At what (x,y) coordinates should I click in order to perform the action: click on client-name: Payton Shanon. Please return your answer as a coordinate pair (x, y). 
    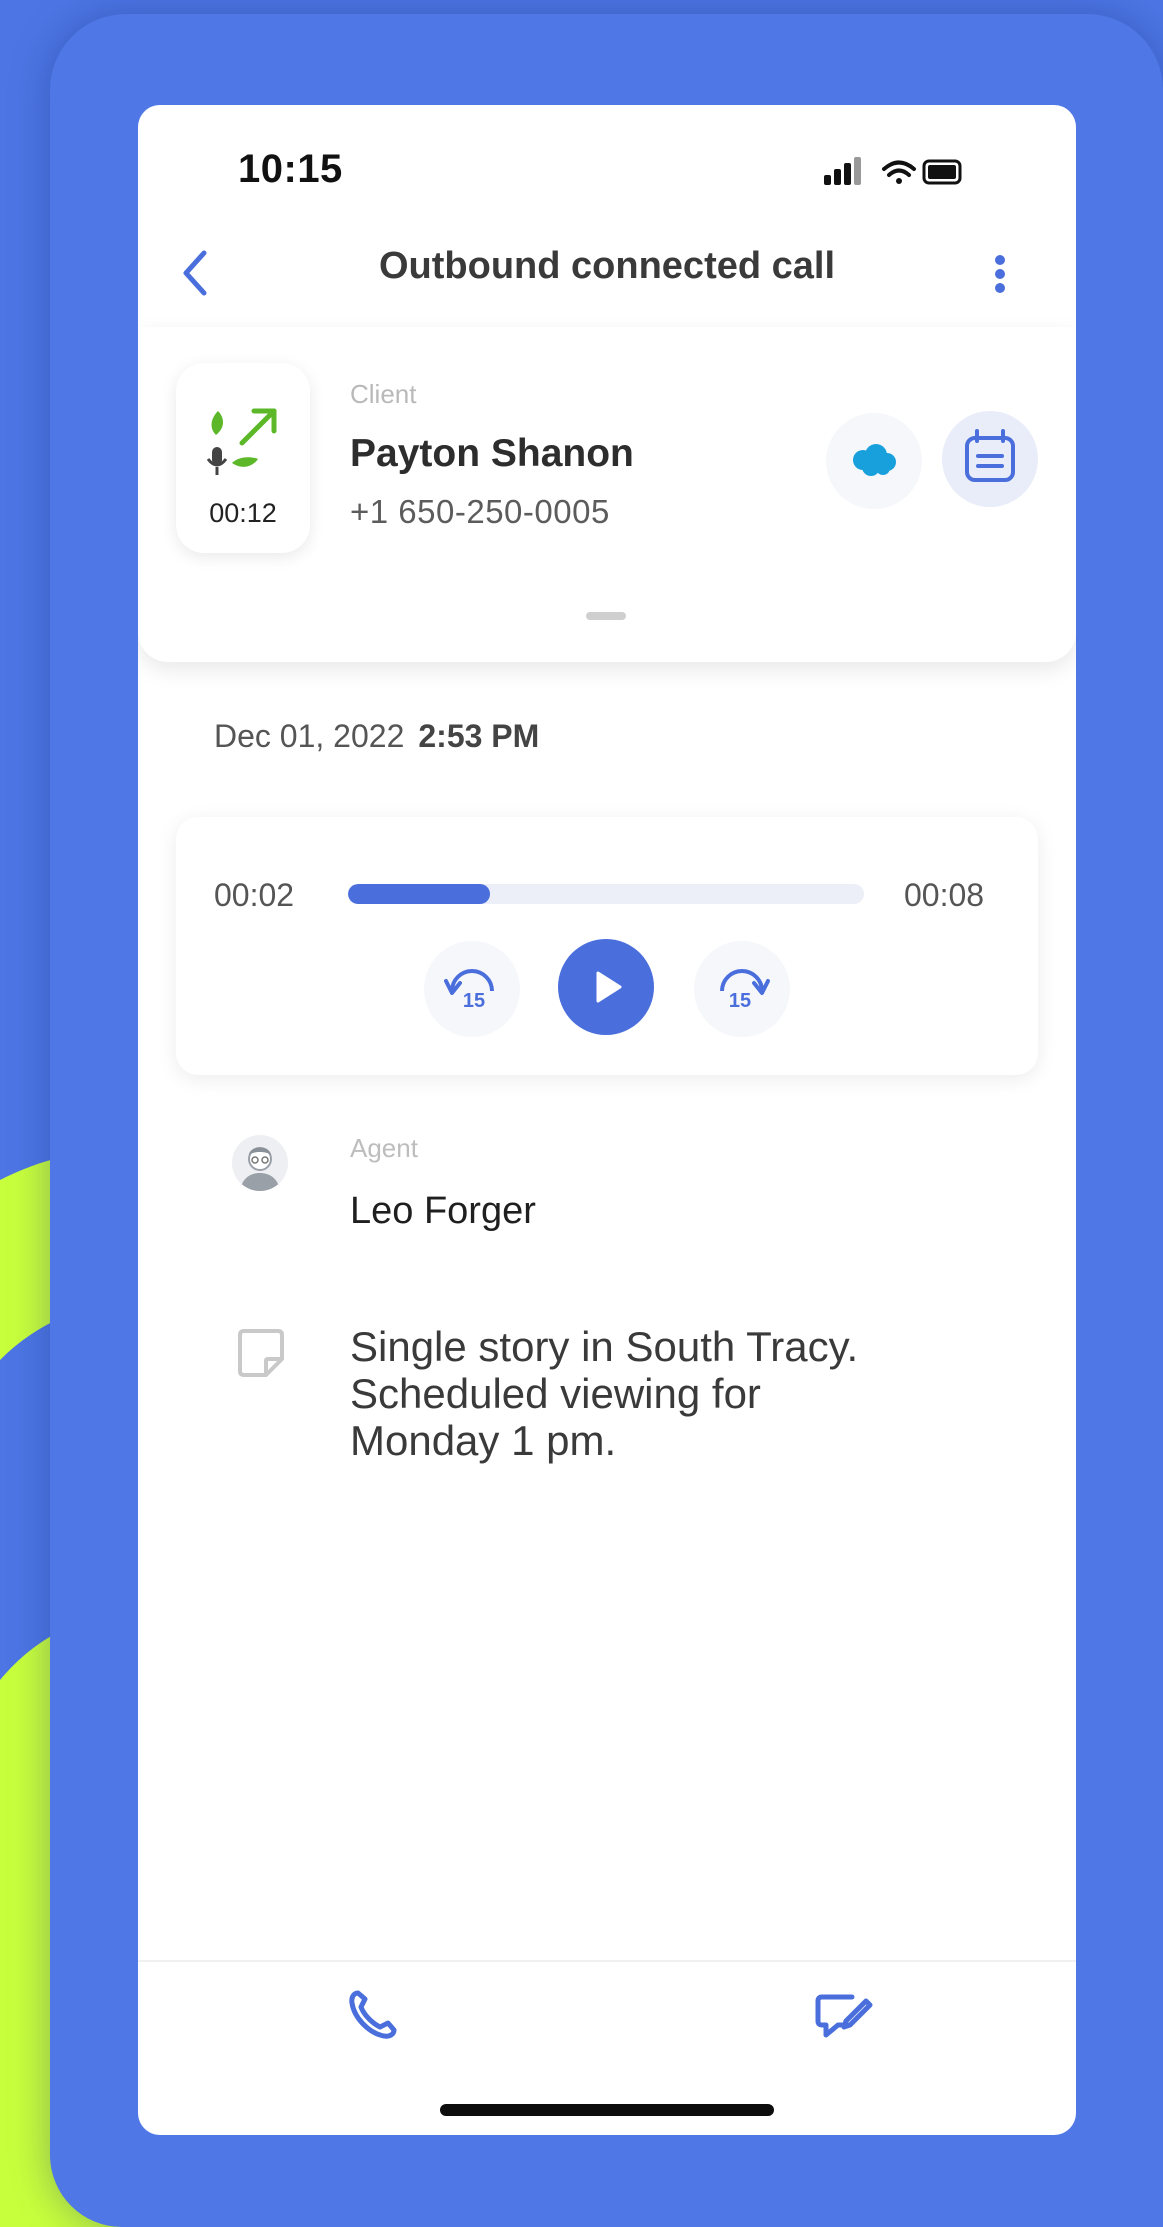
    Looking at the image, I should click on (492, 453).